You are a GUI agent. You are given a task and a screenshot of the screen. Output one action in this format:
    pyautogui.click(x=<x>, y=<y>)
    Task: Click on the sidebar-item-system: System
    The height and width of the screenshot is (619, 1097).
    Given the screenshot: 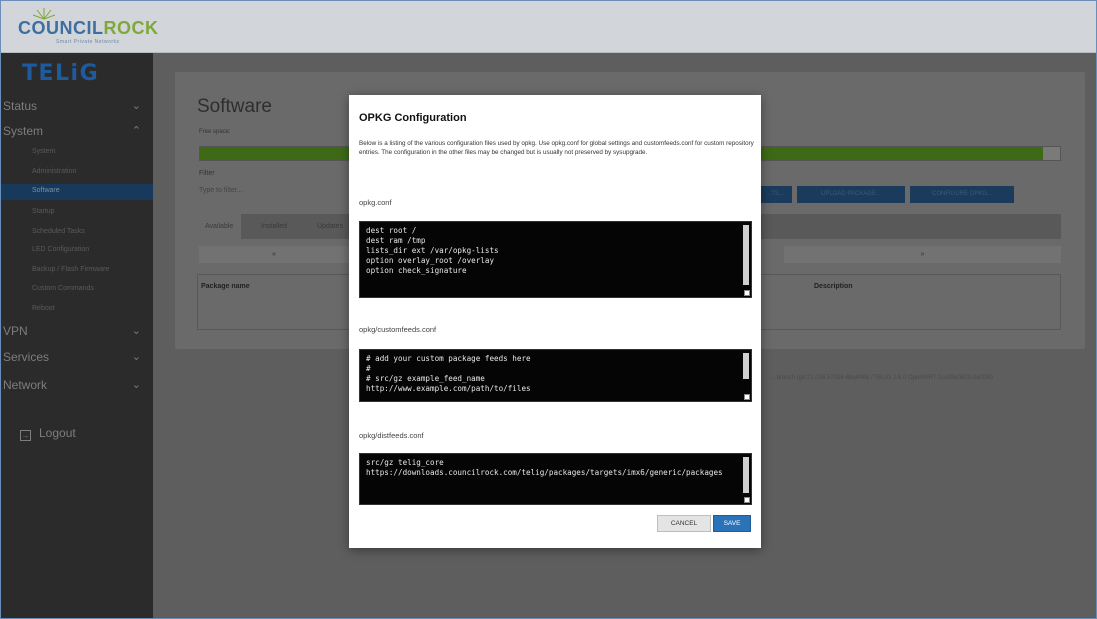 What is the action you would take?
    pyautogui.click(x=76, y=153)
    